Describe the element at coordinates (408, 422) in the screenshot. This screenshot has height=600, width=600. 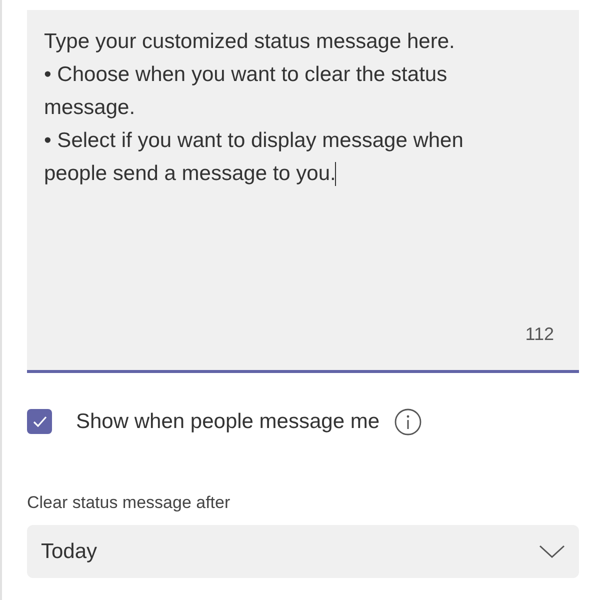
I see `info-icon` at that location.